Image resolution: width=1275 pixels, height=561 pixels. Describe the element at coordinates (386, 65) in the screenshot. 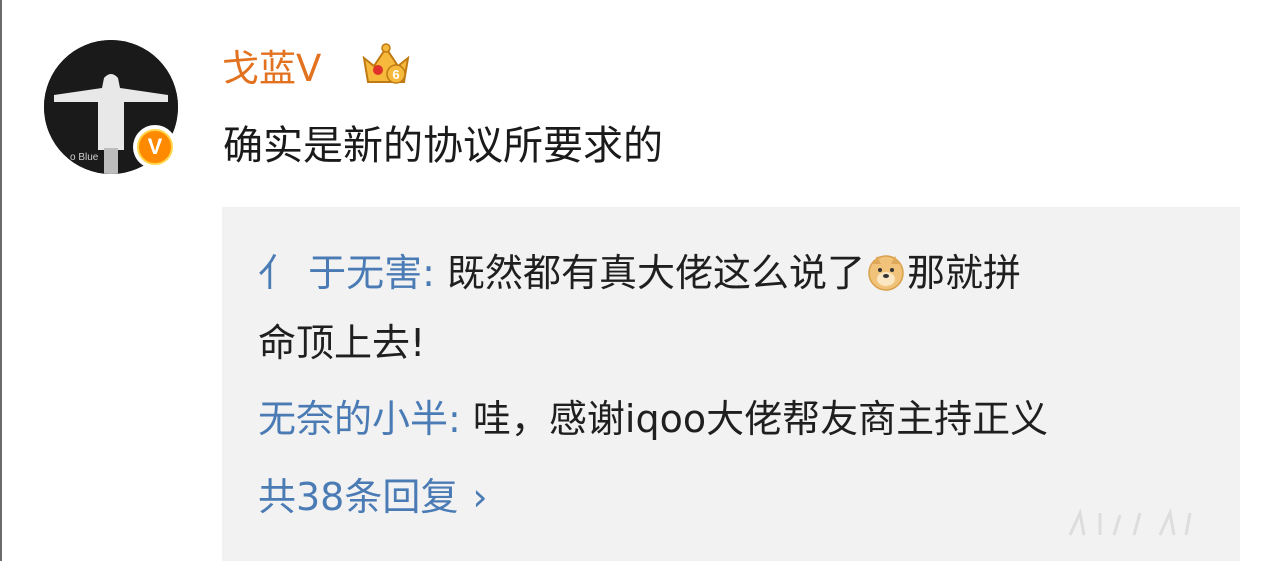

I see `crown-level-icon: 6` at that location.